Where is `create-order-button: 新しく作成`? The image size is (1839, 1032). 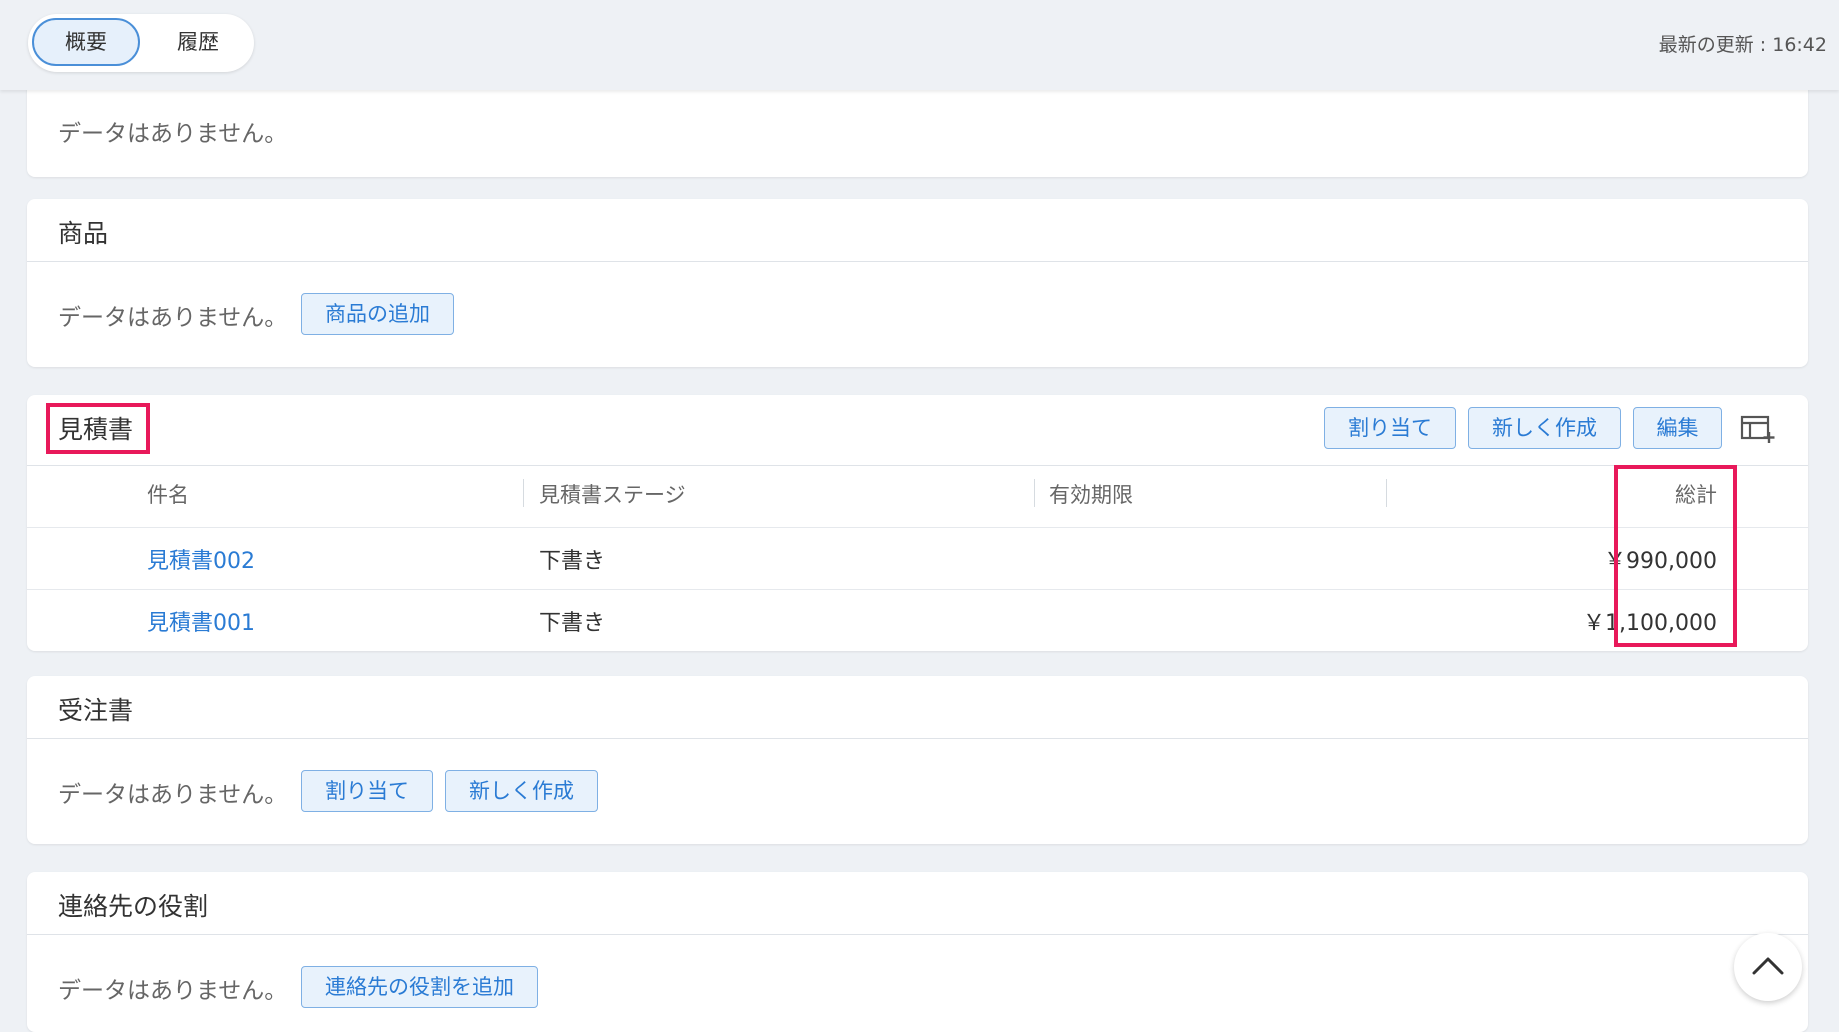
create-order-button: 新しく作成 is located at coordinates (521, 791).